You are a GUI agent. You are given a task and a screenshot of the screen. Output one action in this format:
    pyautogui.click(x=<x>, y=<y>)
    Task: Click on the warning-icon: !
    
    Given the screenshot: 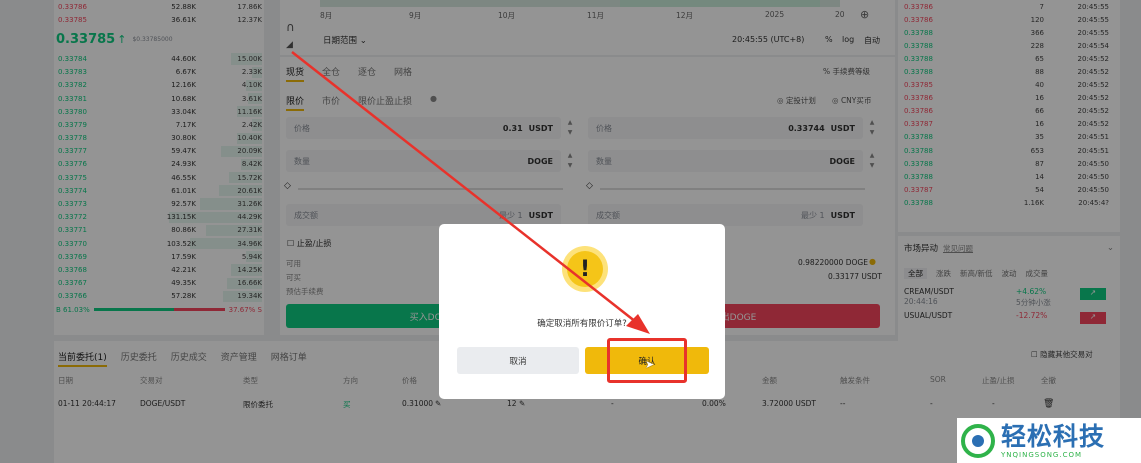 What is the action you would take?
    pyautogui.click(x=585, y=269)
    